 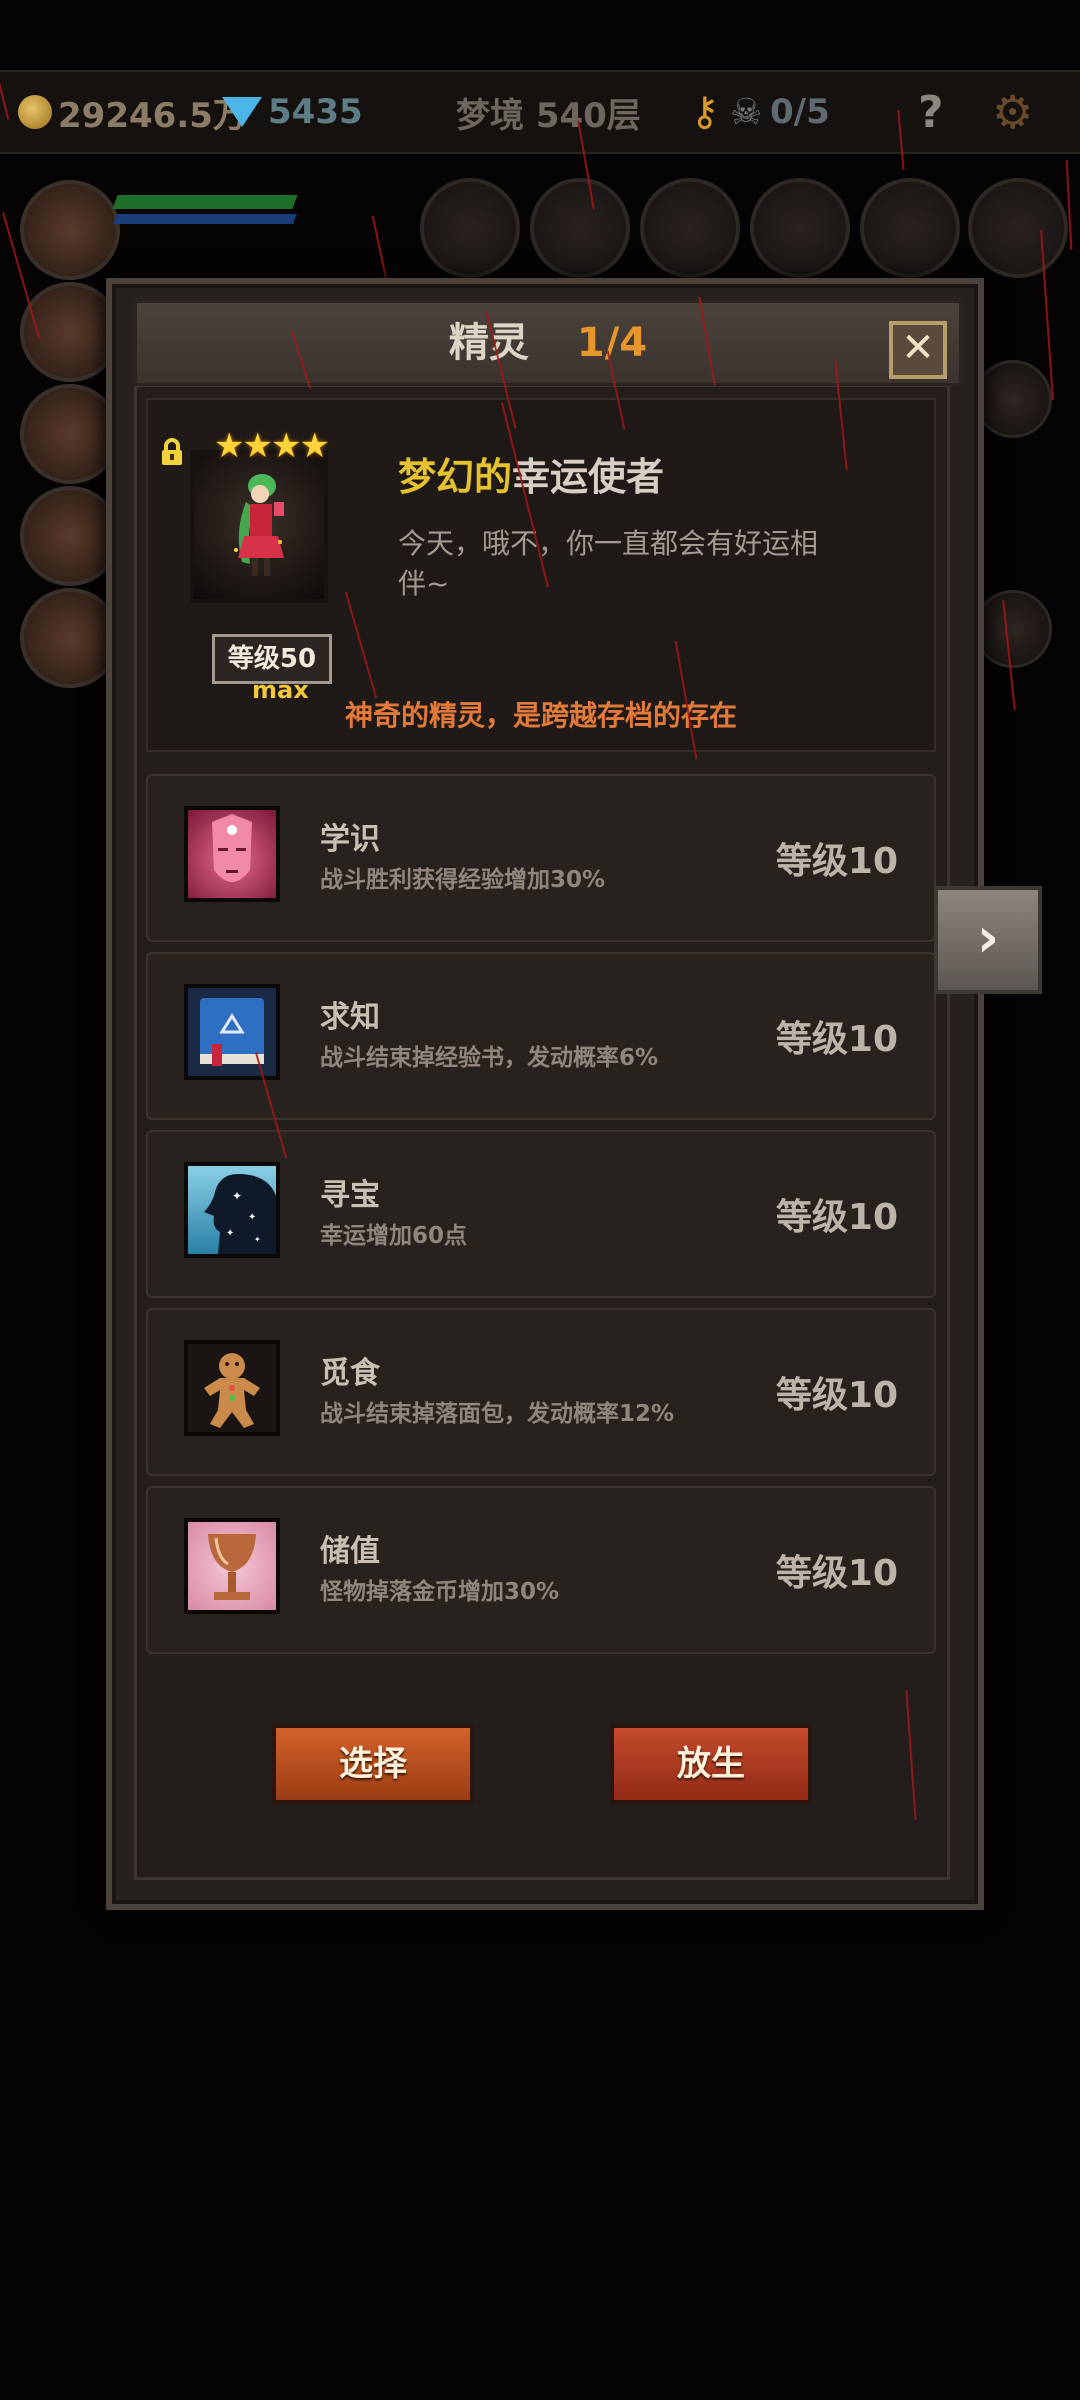 I want to click on skill-row: 储值 怪物掉落金币增加30% 等级10, so click(x=541, y=1570).